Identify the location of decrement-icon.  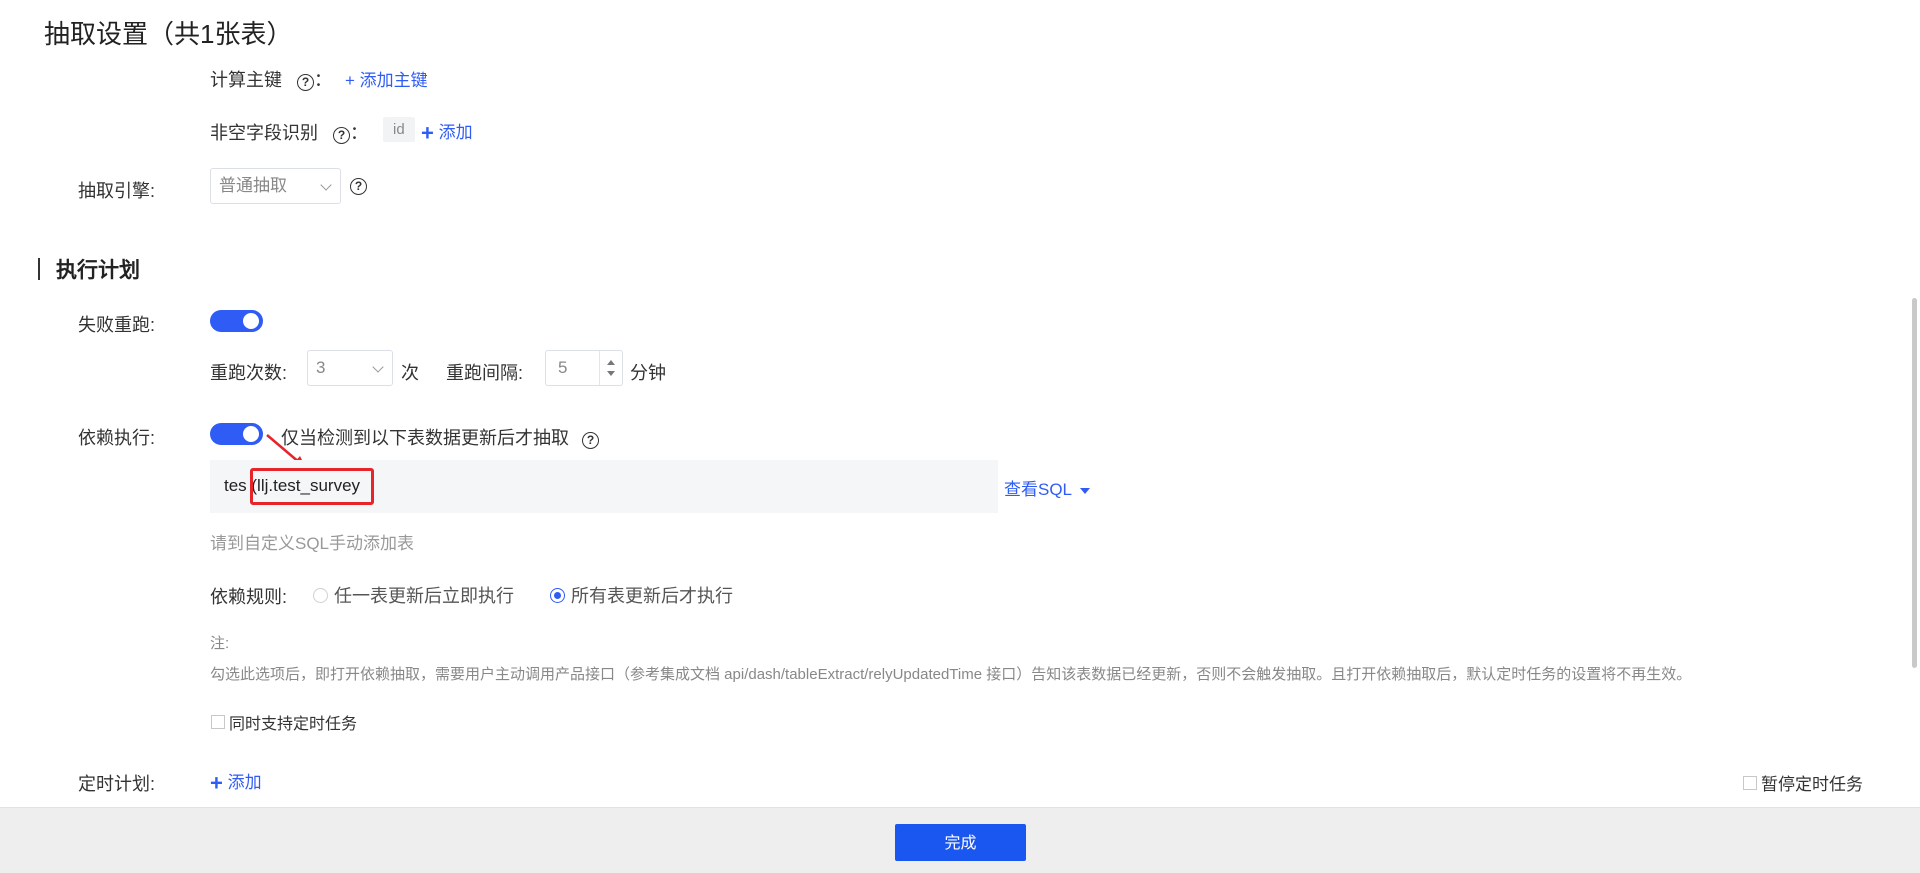
(611, 373).